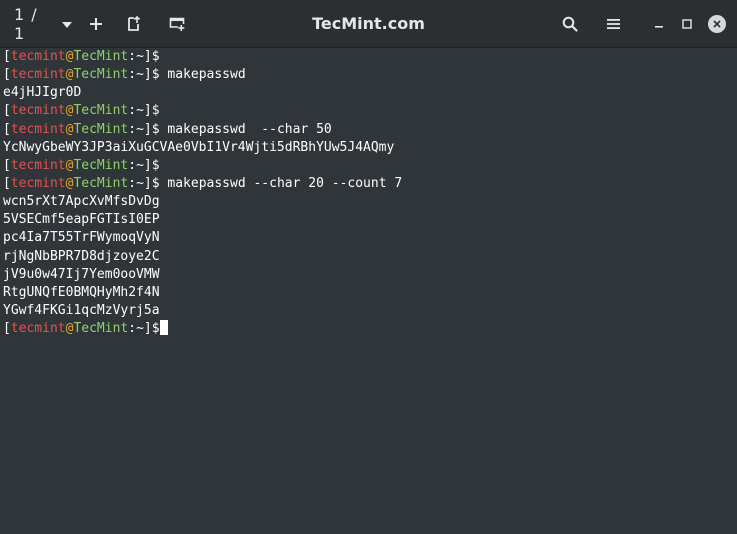 This screenshot has height=534, width=737. Describe the element at coordinates (370, 75) in the screenshot. I see `prompt-line: [tecmint@TecMint:~]$ makepasswd` at that location.